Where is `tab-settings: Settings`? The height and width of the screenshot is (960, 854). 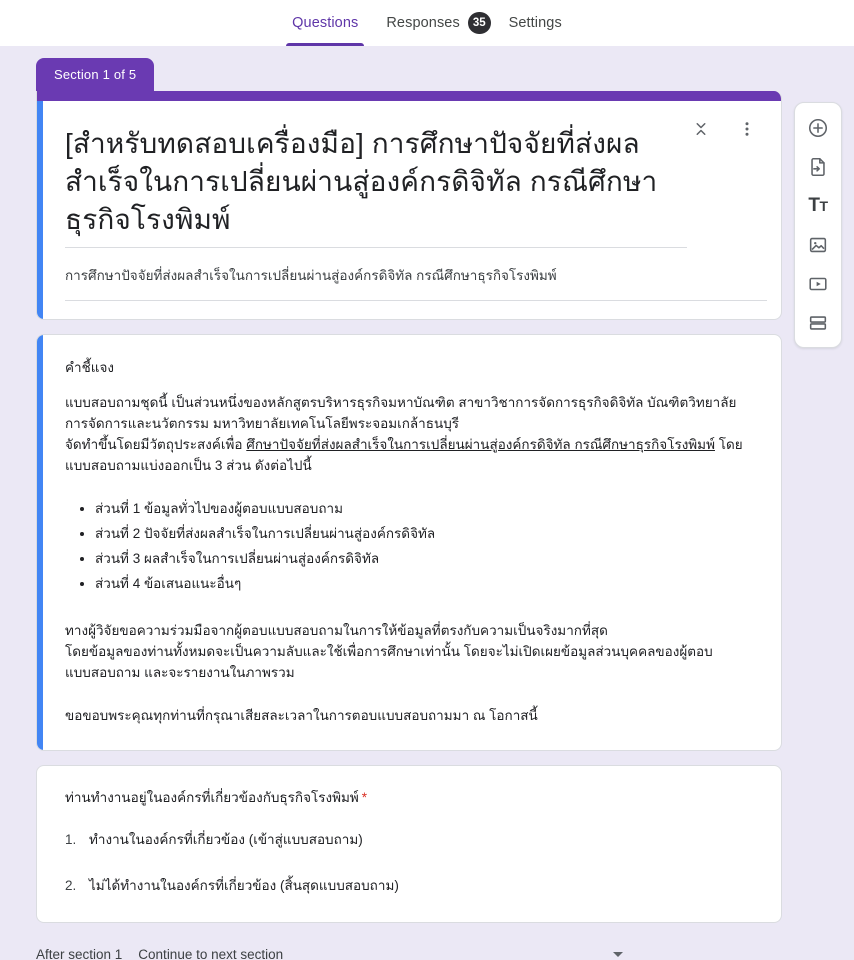 tab-settings: Settings is located at coordinates (535, 23).